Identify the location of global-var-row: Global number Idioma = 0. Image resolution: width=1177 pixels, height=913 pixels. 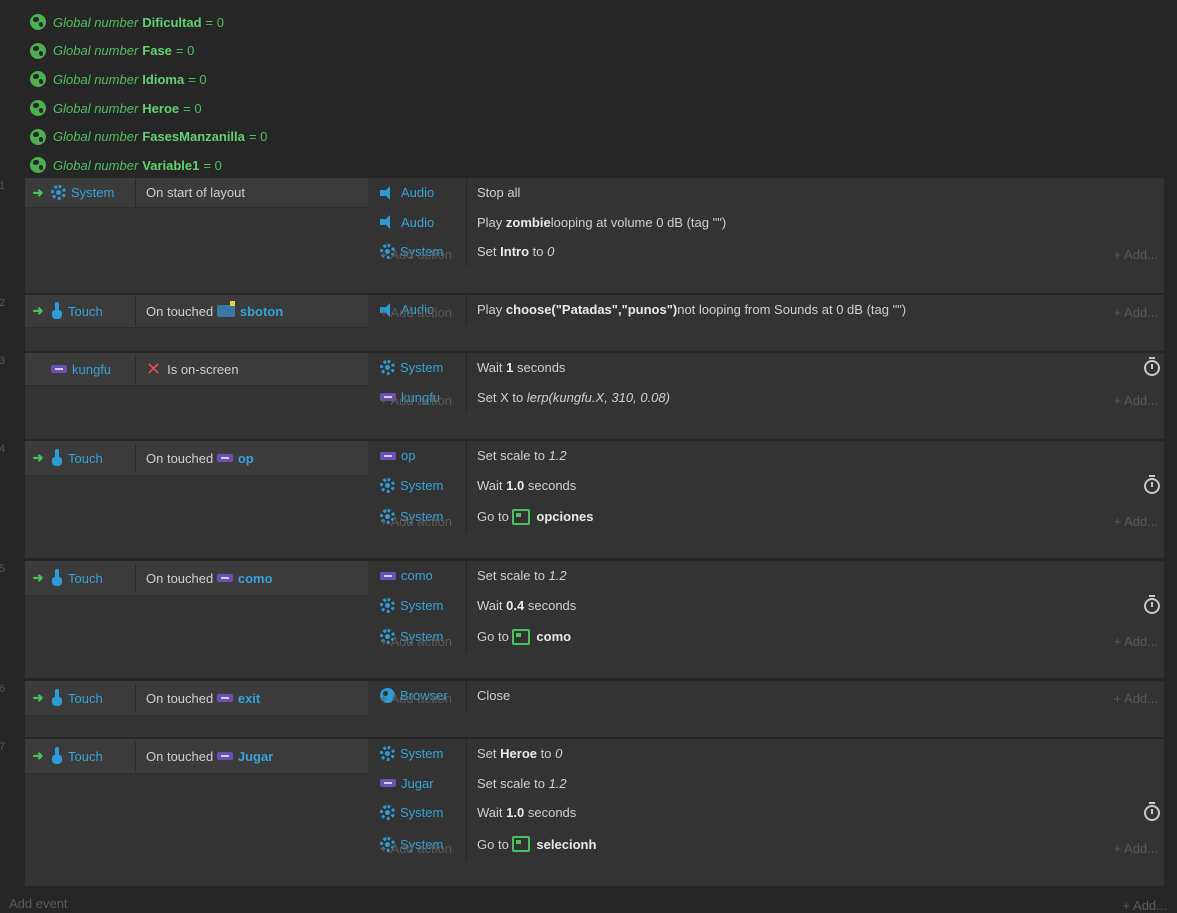
(148, 79).